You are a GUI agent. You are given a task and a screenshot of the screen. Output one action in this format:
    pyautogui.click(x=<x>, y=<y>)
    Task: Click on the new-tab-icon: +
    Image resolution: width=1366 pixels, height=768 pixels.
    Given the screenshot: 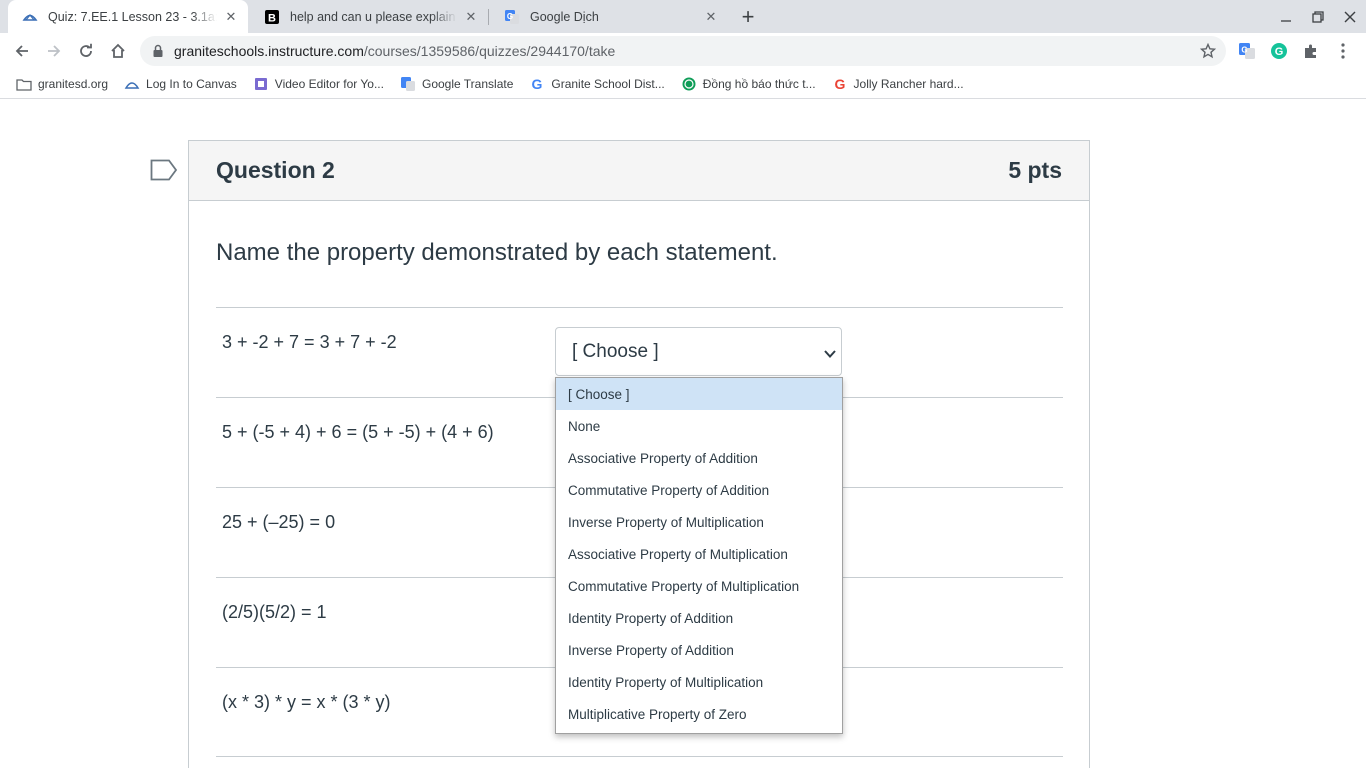 What is the action you would take?
    pyautogui.click(x=748, y=16)
    